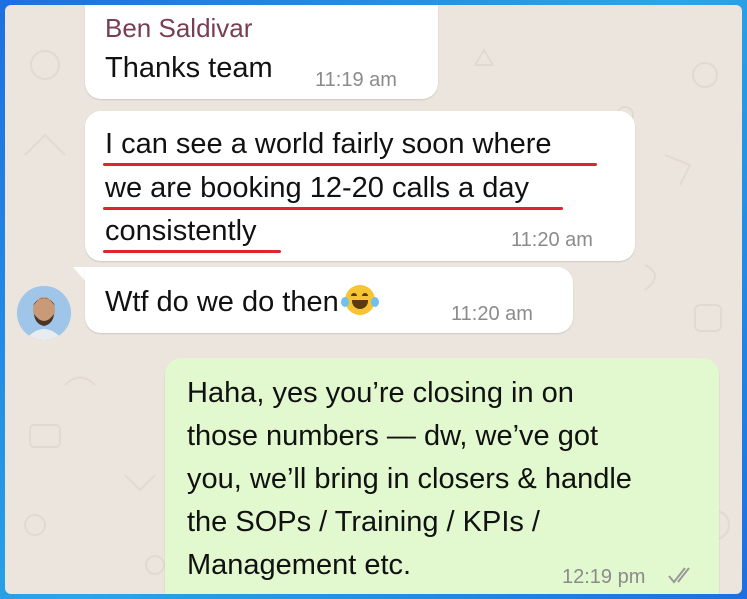 The height and width of the screenshot is (599, 747). I want to click on message-text: Wtf do we do then, so click(242, 302).